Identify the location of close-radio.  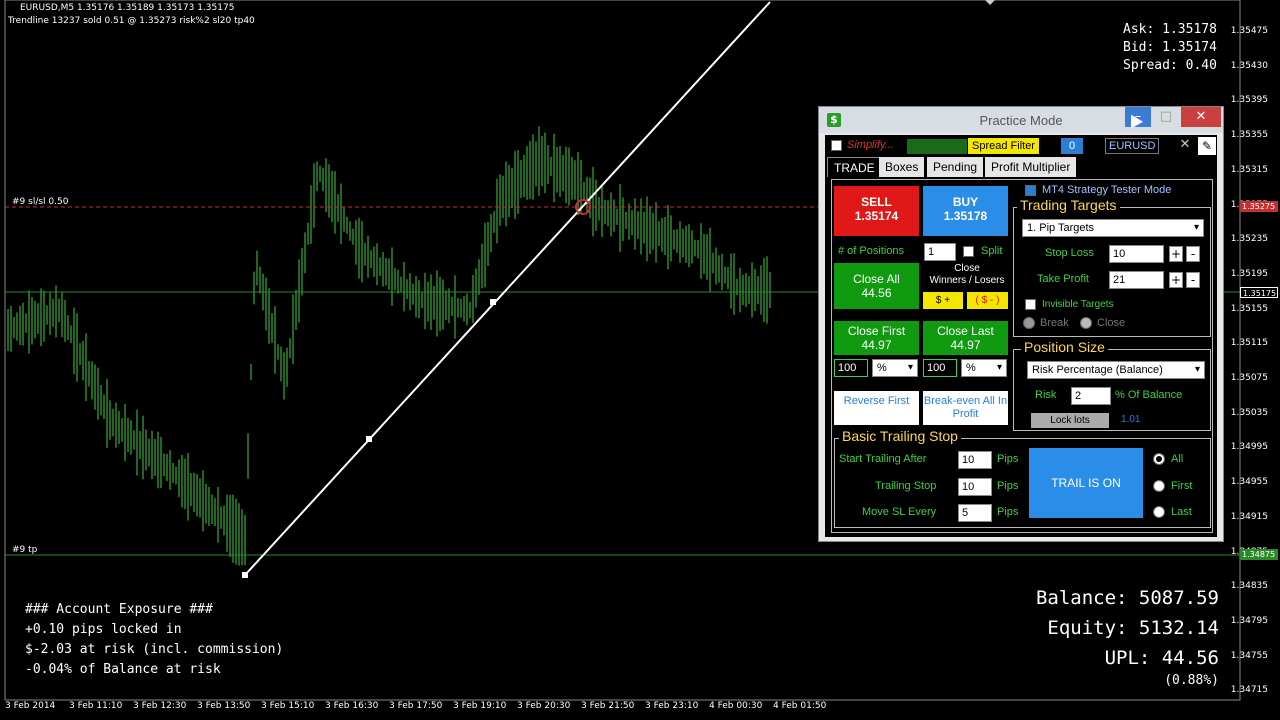
(1086, 323).